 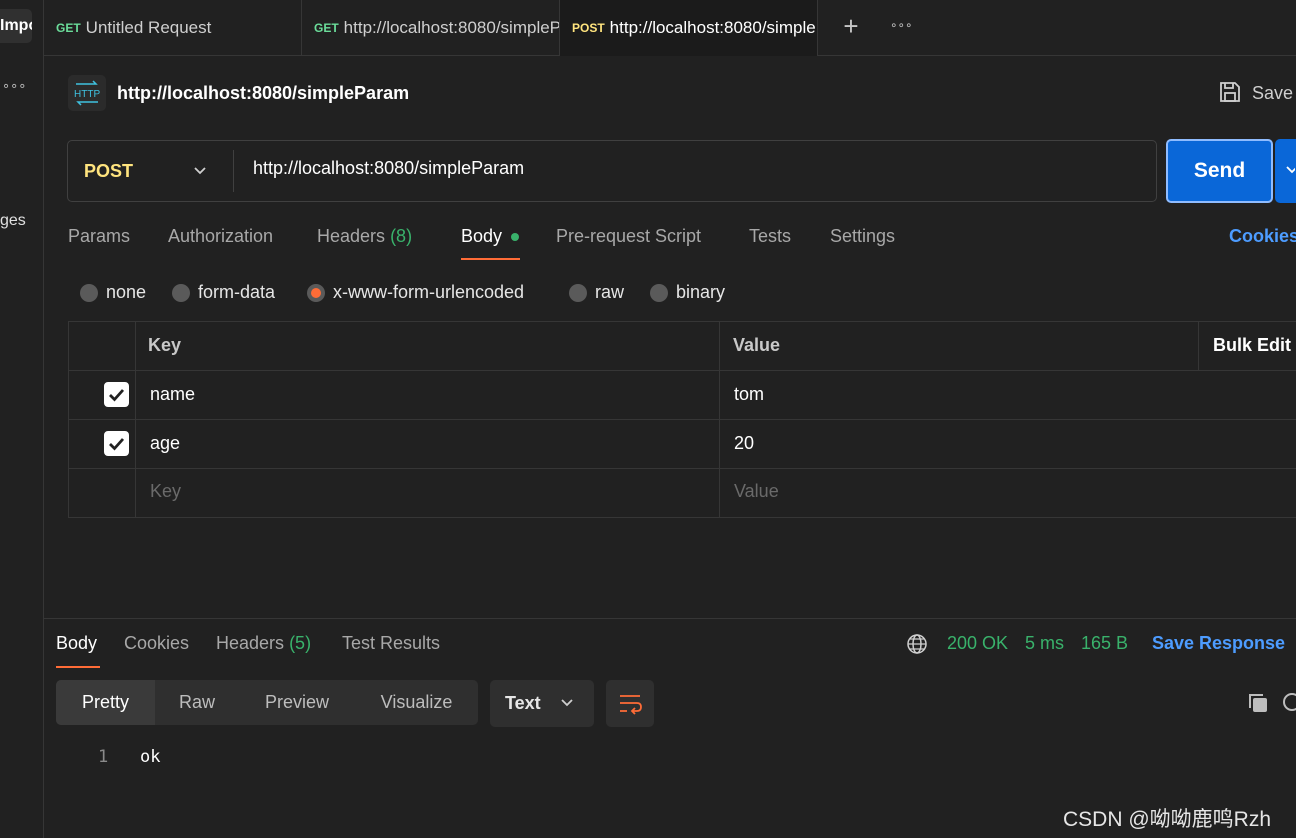 What do you see at coordinates (13, 221) in the screenshot?
I see `sidebar-item-partial: ges` at bounding box center [13, 221].